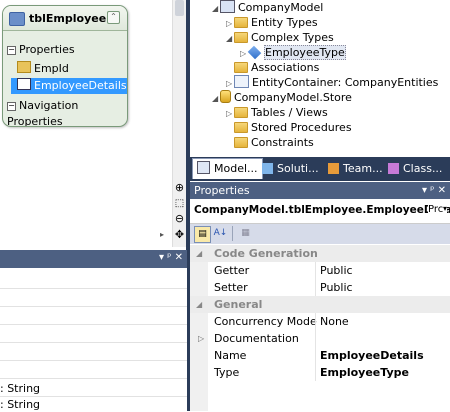  Describe the element at coordinates (282, 142) in the screenshot. I see `tree-label: Constraints` at that location.